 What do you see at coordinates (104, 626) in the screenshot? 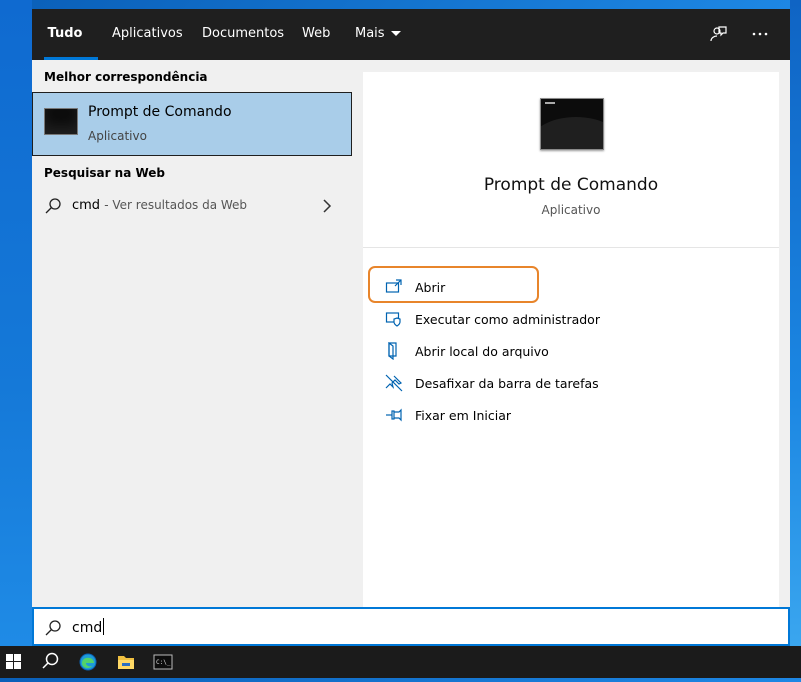
I see `text-cursor` at bounding box center [104, 626].